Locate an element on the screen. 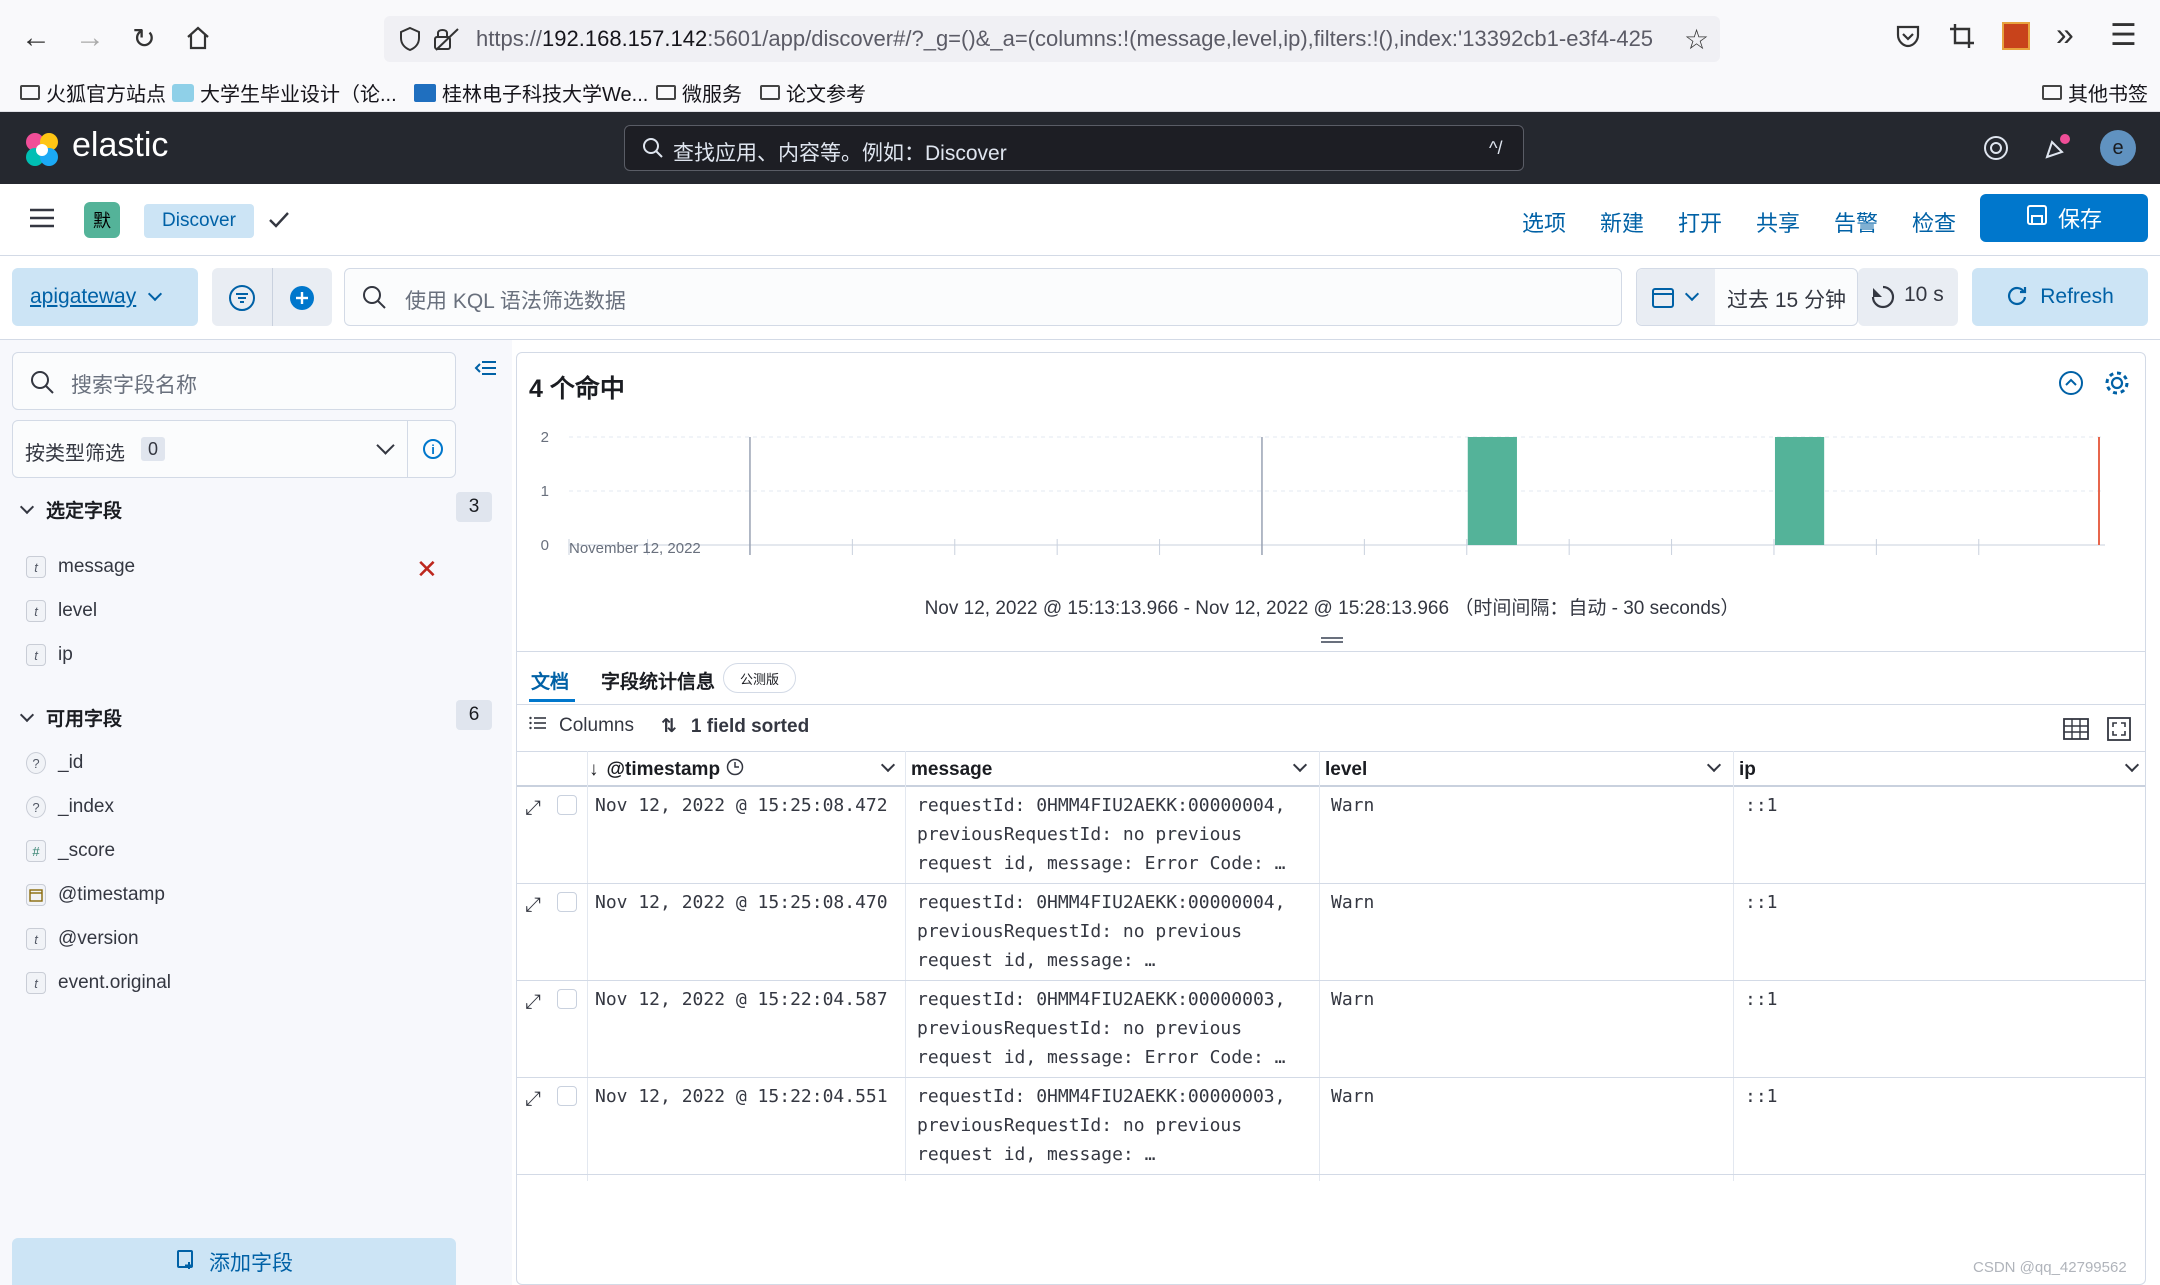 Image resolution: width=2160 pixels, height=1285 pixels. remove-field-icon: ✕ is located at coordinates (427, 569).